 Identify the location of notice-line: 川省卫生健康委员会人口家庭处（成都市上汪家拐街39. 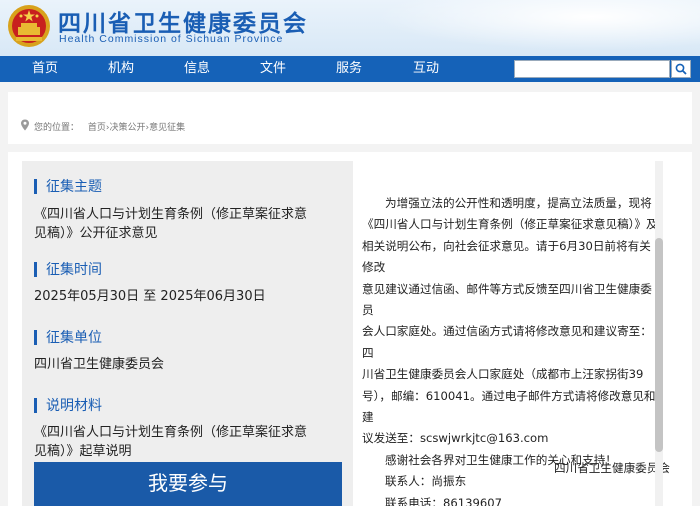
(503, 374).